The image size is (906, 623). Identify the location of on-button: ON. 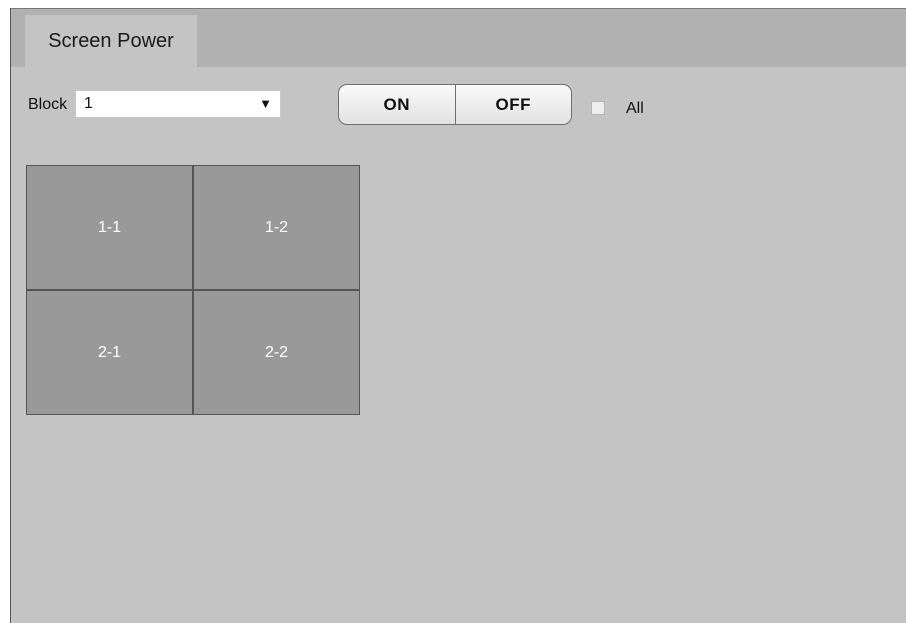
(397, 104).